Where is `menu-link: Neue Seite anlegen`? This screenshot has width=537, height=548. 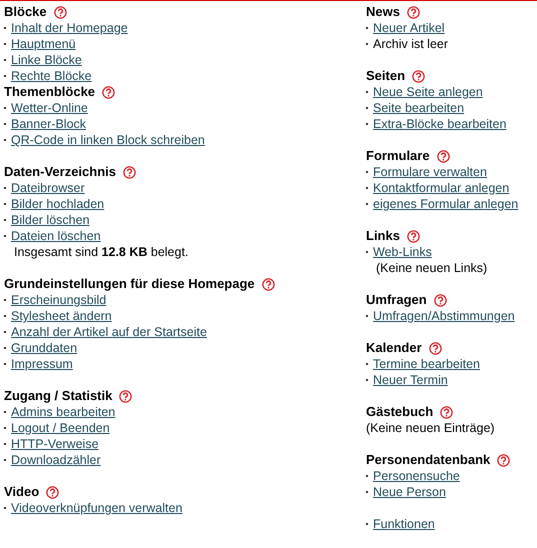
menu-link: Neue Seite anlegen is located at coordinates (428, 92).